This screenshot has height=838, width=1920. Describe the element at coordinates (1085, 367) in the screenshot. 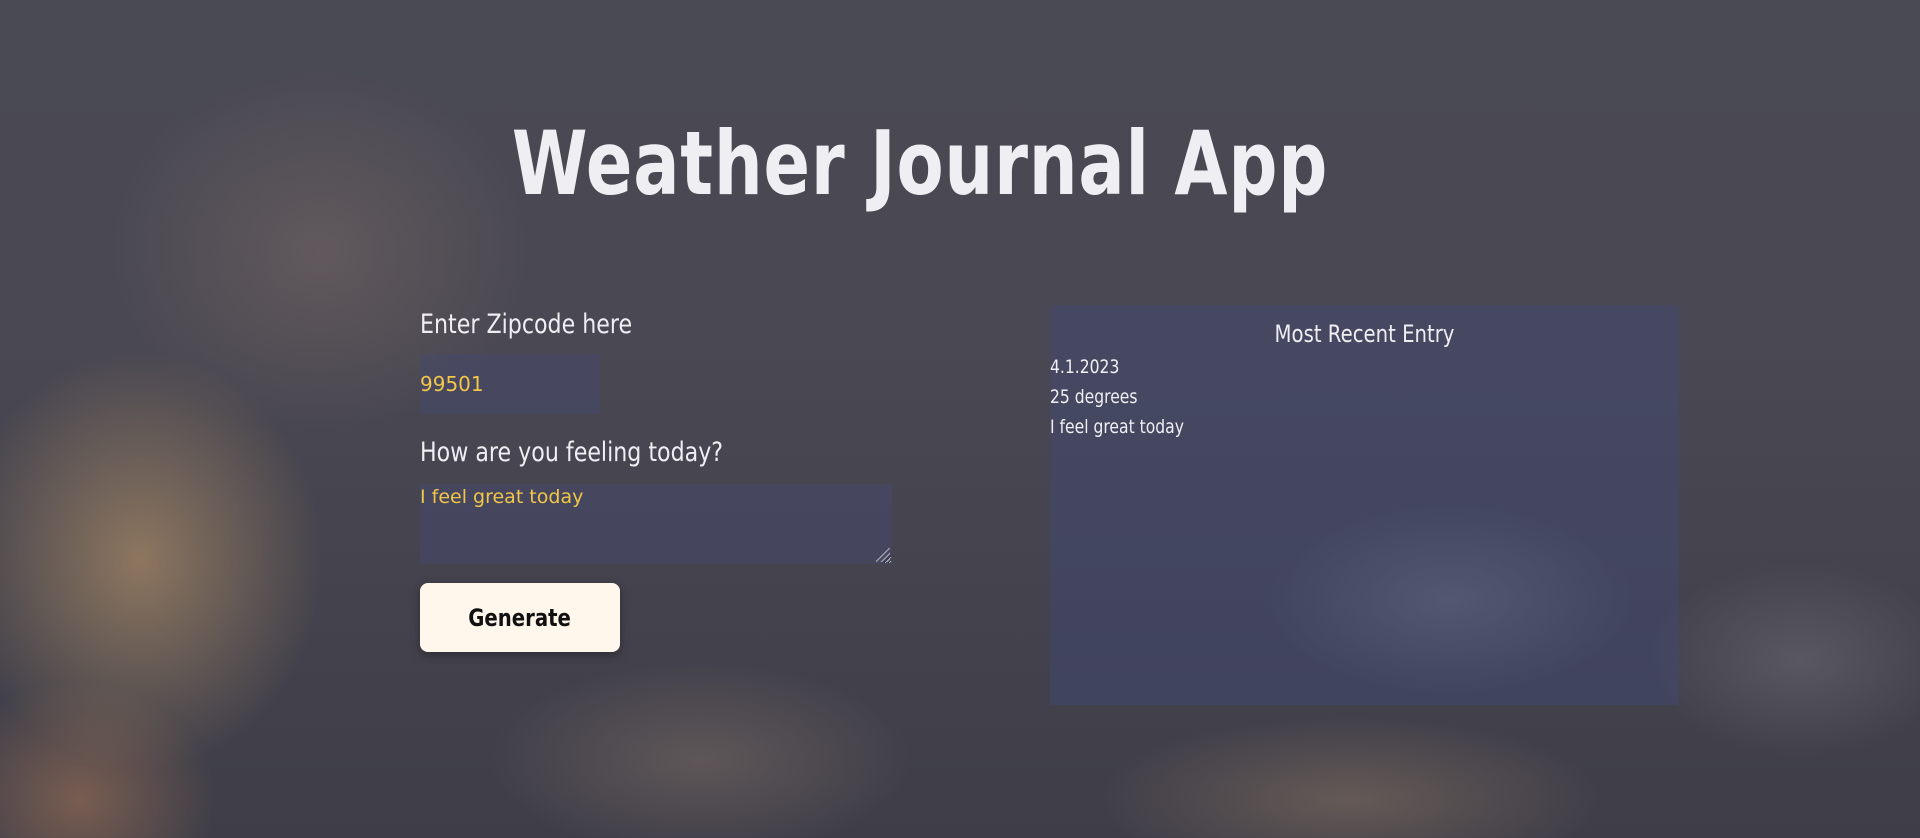

I see `entry-date: 4.1.2023` at that location.